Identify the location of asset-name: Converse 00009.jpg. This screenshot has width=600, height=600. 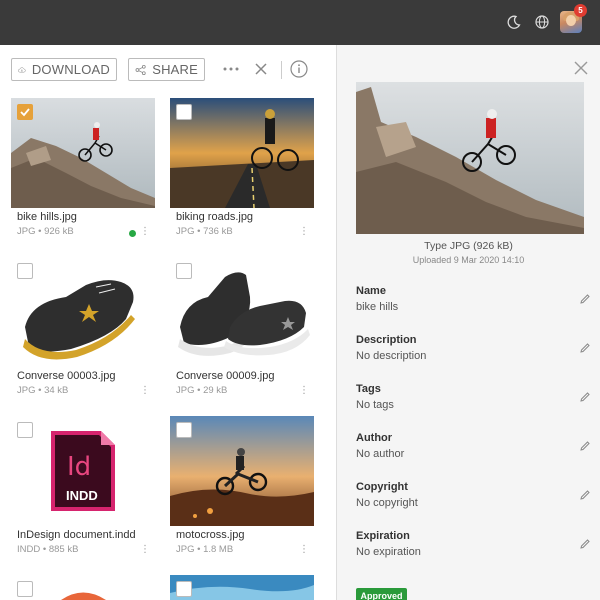
(225, 376).